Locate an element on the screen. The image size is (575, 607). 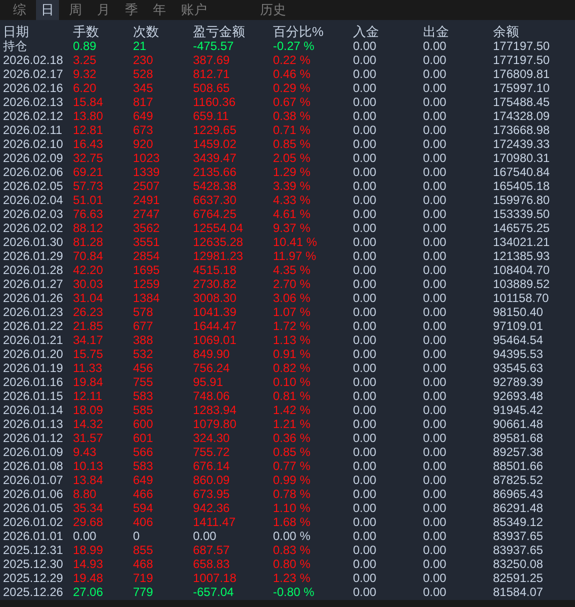
period-tab: 历史 is located at coordinates (273, 10).